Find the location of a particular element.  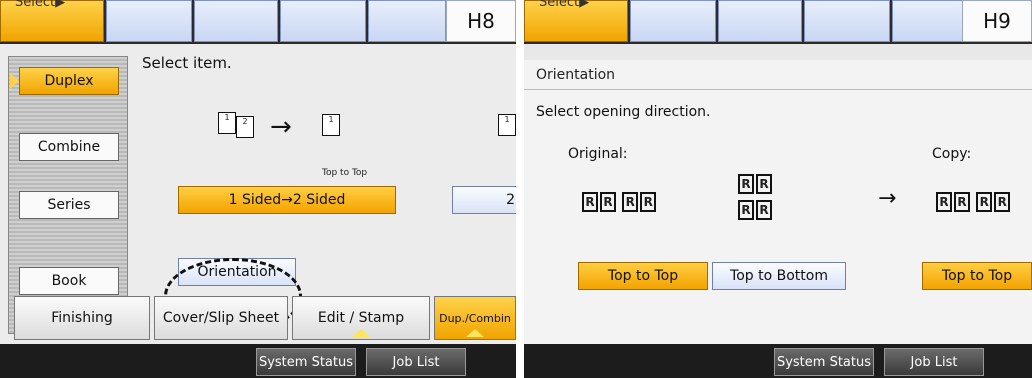

original-top-to-bottom-button: Top to Bottom is located at coordinates (779, 276).